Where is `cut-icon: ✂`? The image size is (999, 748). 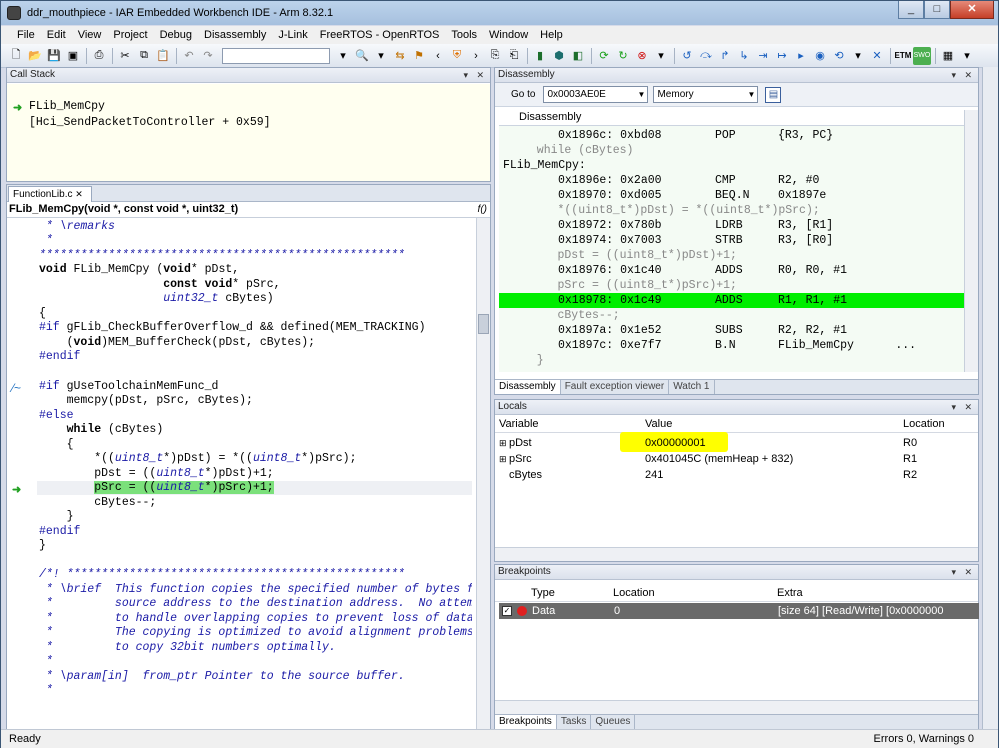
cut-icon: ✂ is located at coordinates (125, 56).